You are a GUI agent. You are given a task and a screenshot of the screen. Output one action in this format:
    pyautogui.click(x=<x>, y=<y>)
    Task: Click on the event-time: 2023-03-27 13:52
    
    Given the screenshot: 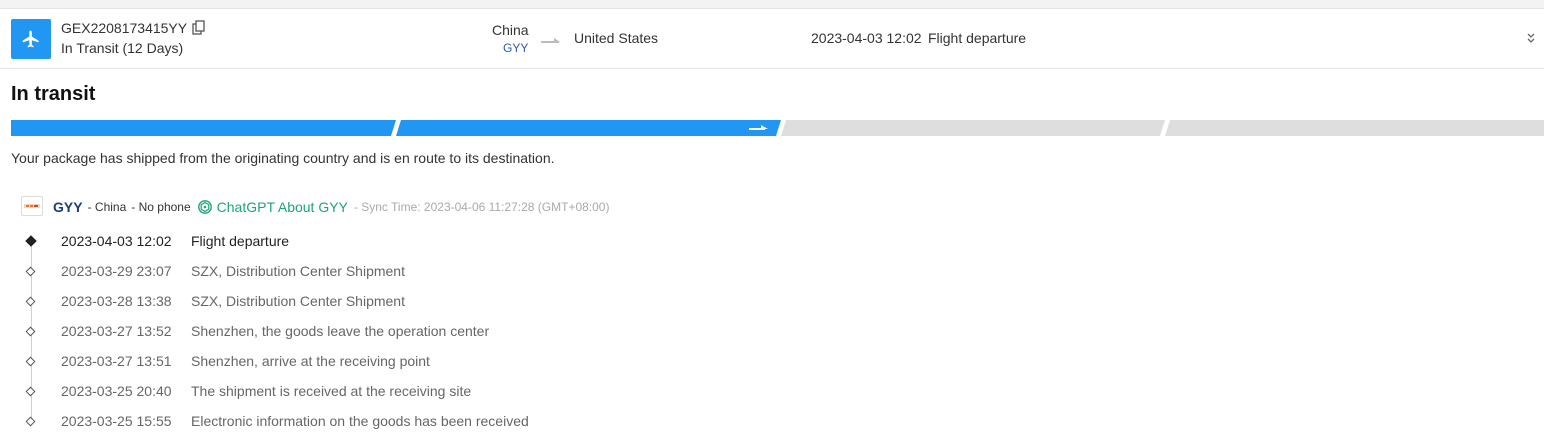 What is the action you would take?
    pyautogui.click(x=116, y=331)
    